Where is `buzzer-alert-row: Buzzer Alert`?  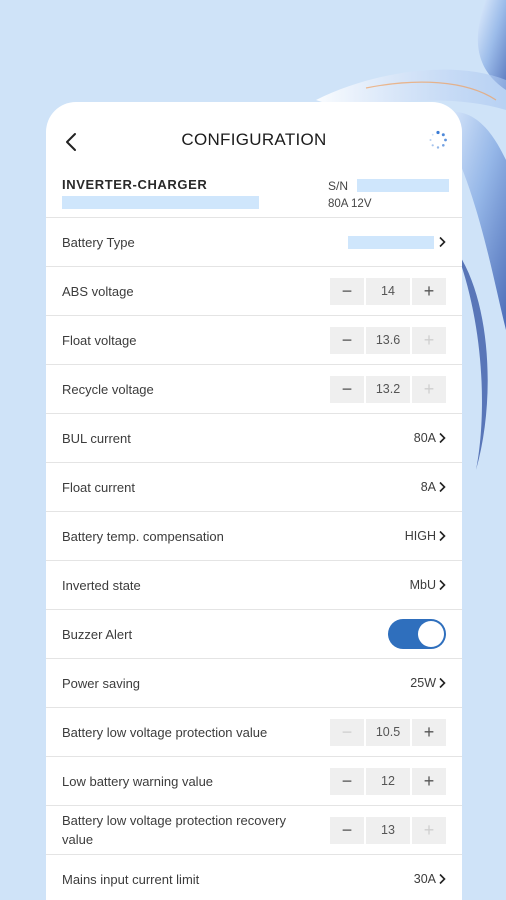 buzzer-alert-row: Buzzer Alert is located at coordinates (254, 634).